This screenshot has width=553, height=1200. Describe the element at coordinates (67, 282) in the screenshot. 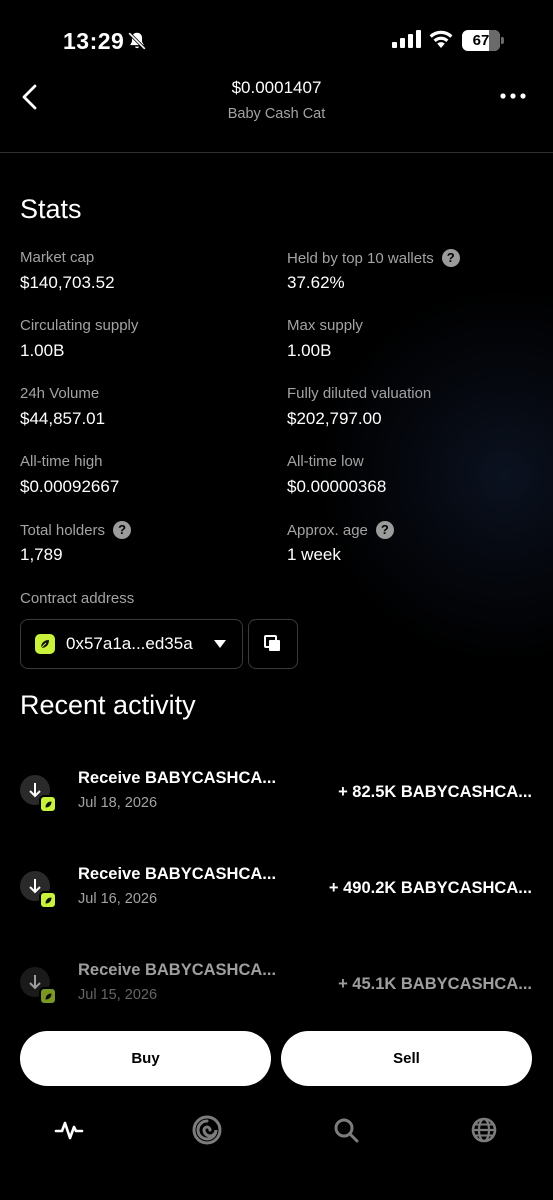

I see `stat-value-market-cap: $140,703.52` at that location.